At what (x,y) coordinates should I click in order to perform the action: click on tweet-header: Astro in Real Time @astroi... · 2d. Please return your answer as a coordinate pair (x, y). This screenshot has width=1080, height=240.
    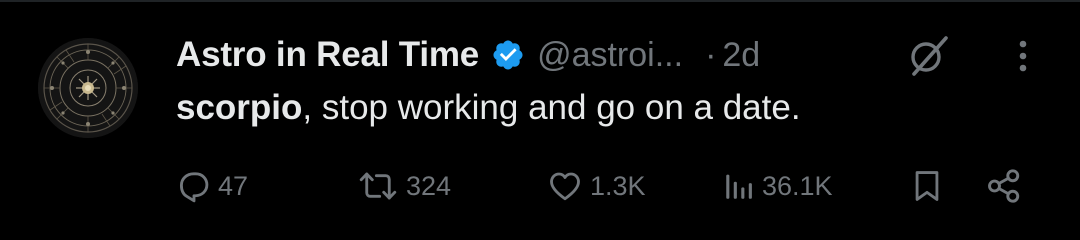
    Looking at the image, I should click on (468, 55).